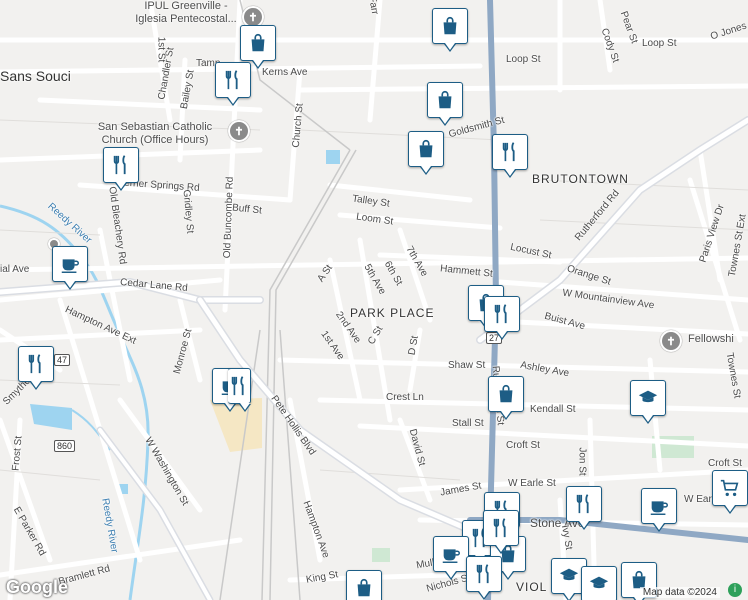  I want to click on street-label: Kendall St, so click(553, 409).